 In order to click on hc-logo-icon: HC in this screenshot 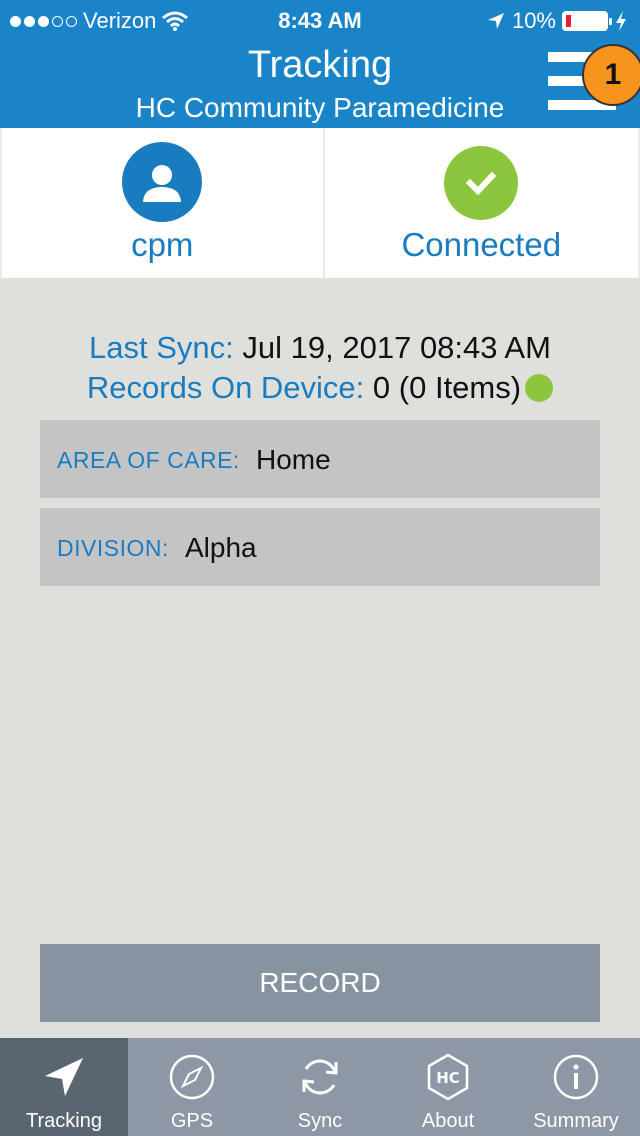, I will do `click(448, 1077)`.